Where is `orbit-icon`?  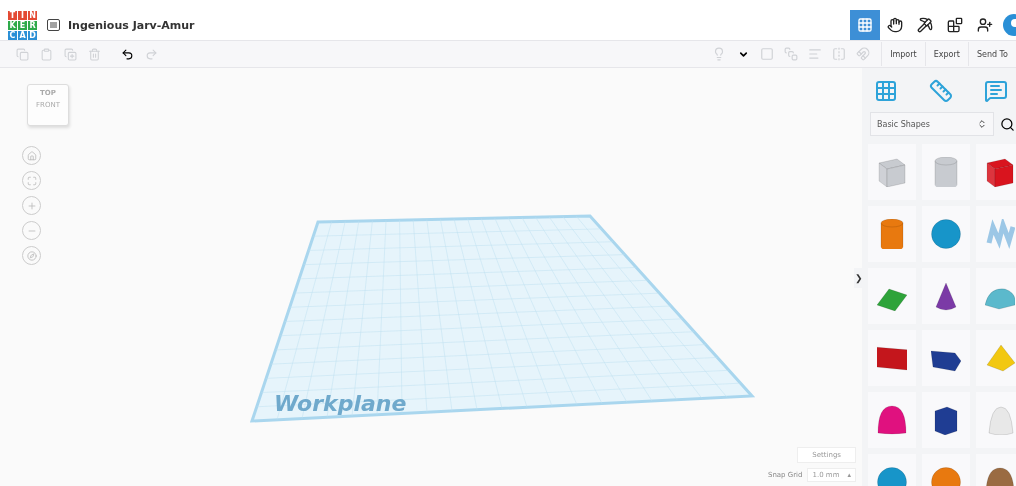
orbit-icon is located at coordinates (31, 255).